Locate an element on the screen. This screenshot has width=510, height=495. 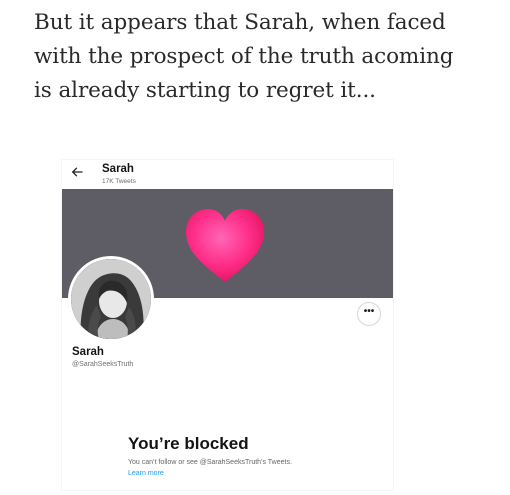
more-options-icon: ••• is located at coordinates (369, 314).